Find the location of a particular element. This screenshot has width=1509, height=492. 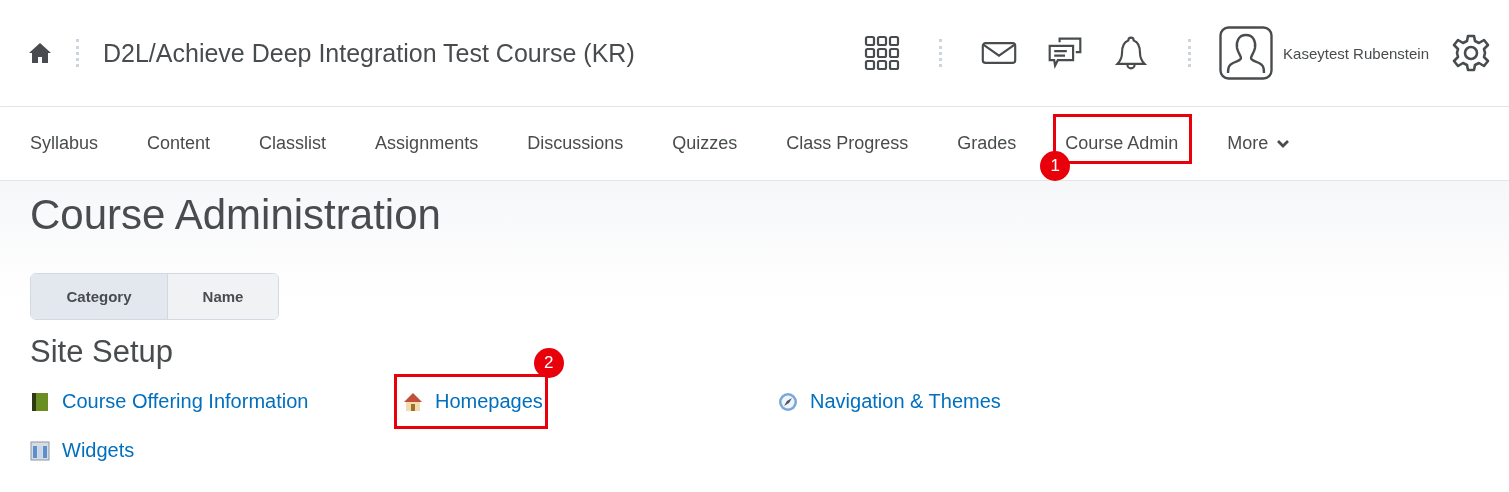

nav-tab: Course Admin is located at coordinates (1122, 143).